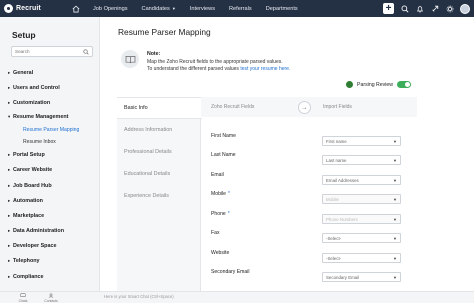 Image resolution: width=474 pixels, height=303 pixels. Describe the element at coordinates (229, 194) in the screenshot. I see `required-marker: *` at that location.